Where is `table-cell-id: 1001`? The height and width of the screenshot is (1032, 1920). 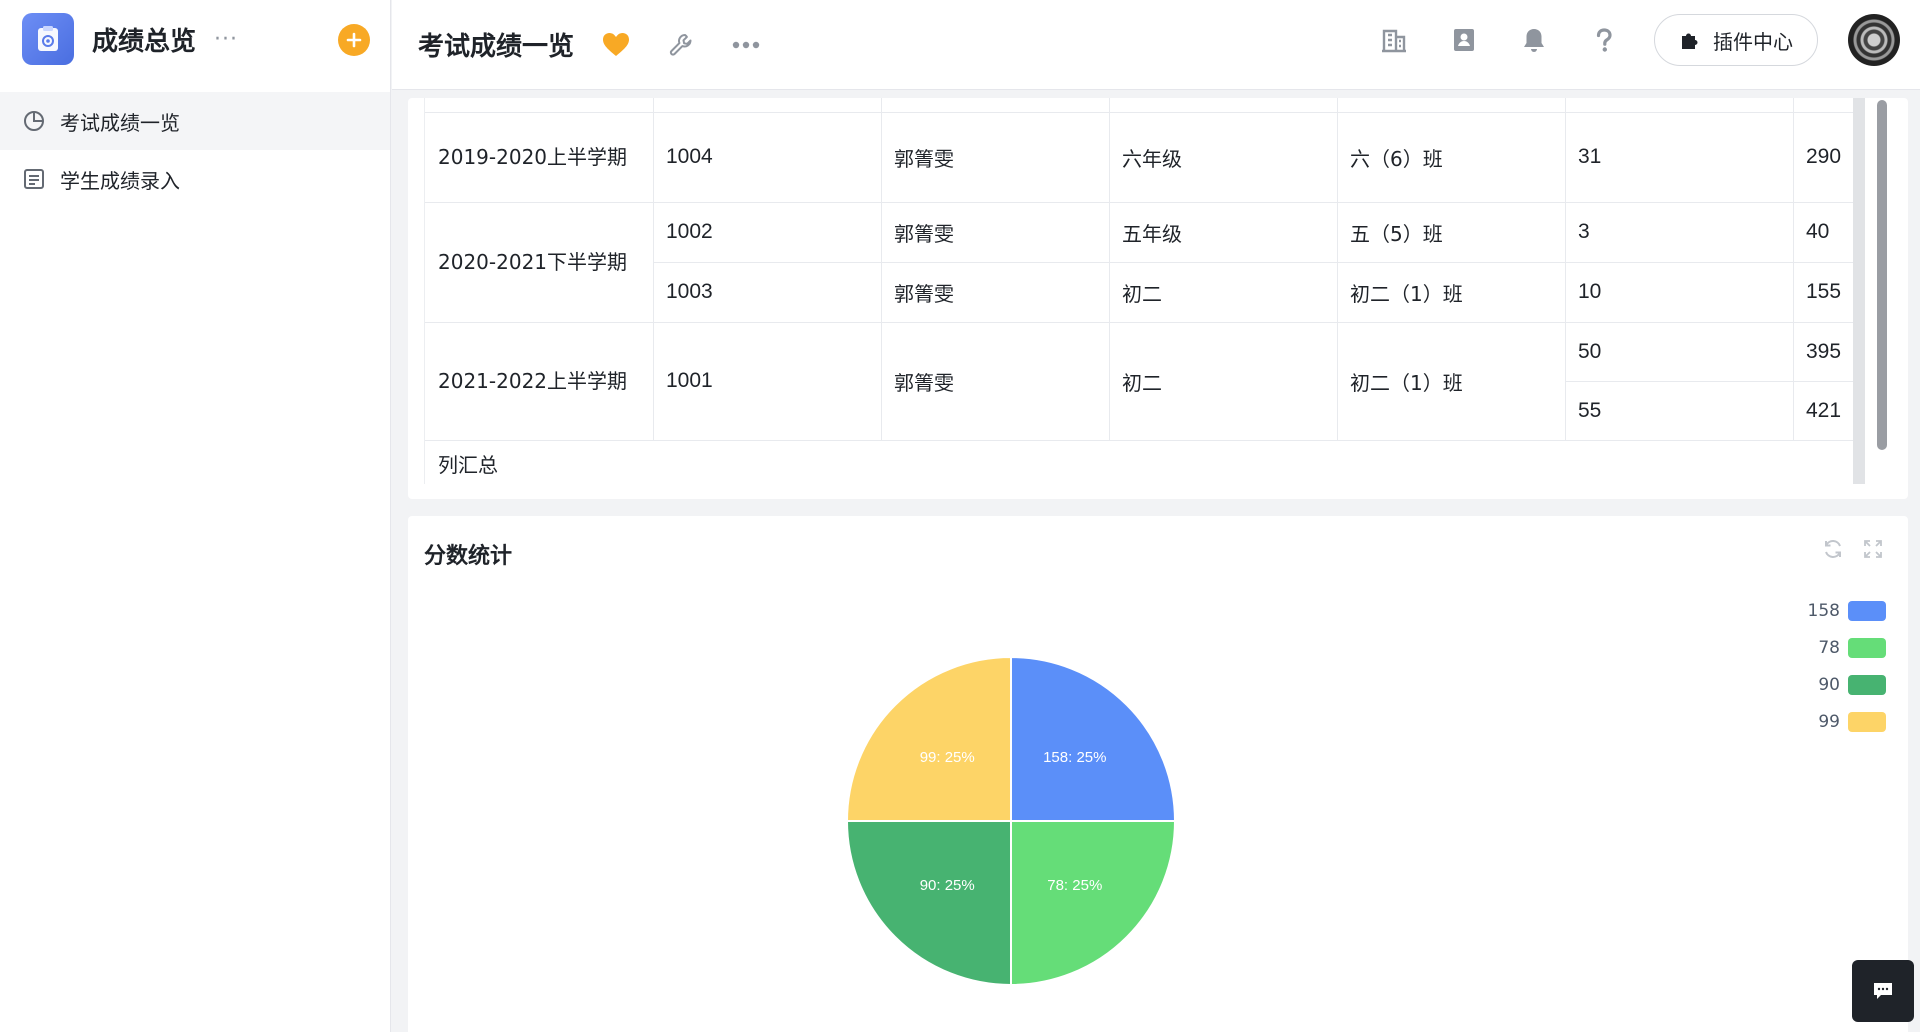 table-cell-id: 1001 is located at coordinates (689, 380).